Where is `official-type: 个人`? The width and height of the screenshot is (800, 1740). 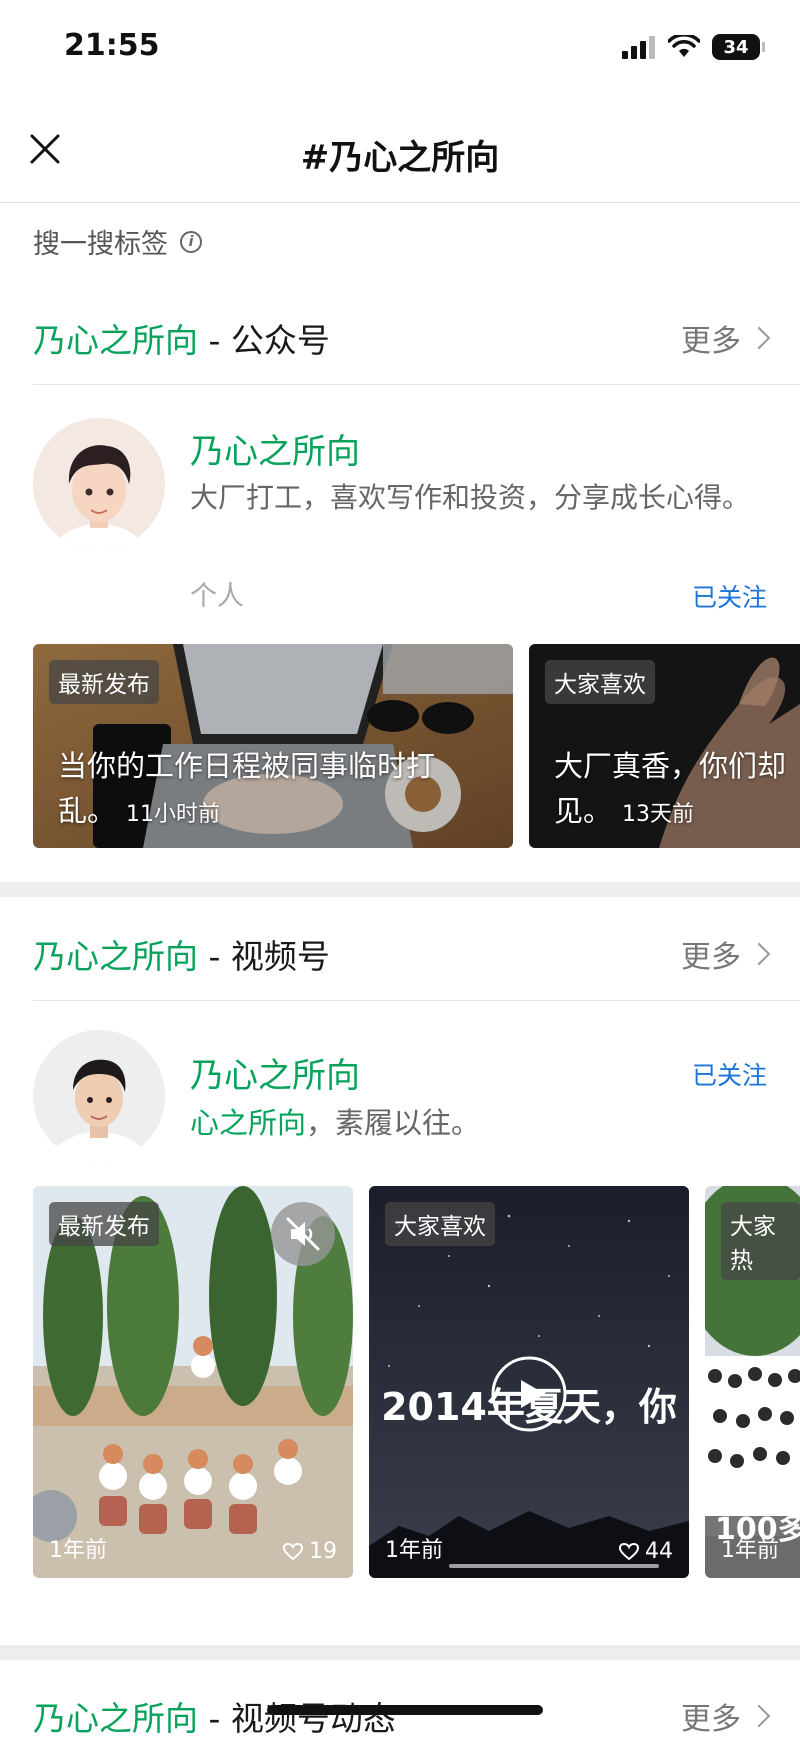 official-type: 个人 is located at coordinates (217, 596).